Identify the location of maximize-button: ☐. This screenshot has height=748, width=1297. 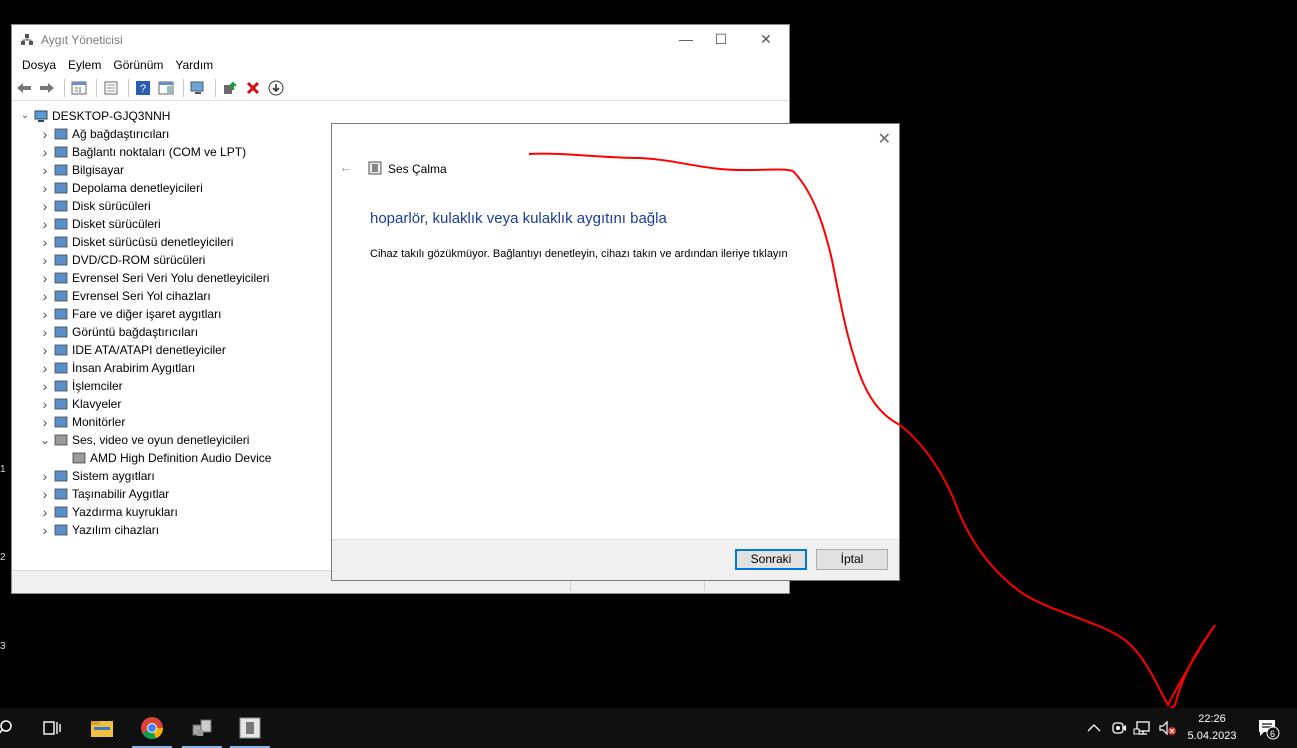
(721, 40).